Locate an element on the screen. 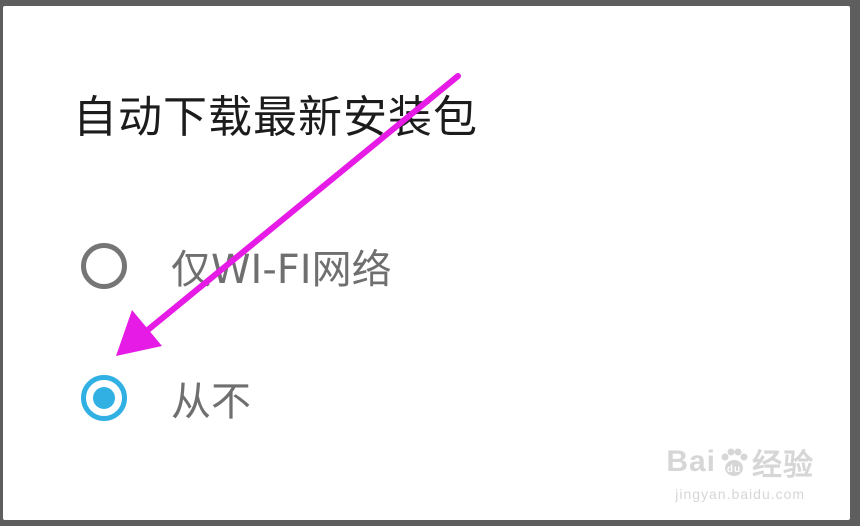 The height and width of the screenshot is (526, 860). radio-checked-dot is located at coordinates (104, 398).